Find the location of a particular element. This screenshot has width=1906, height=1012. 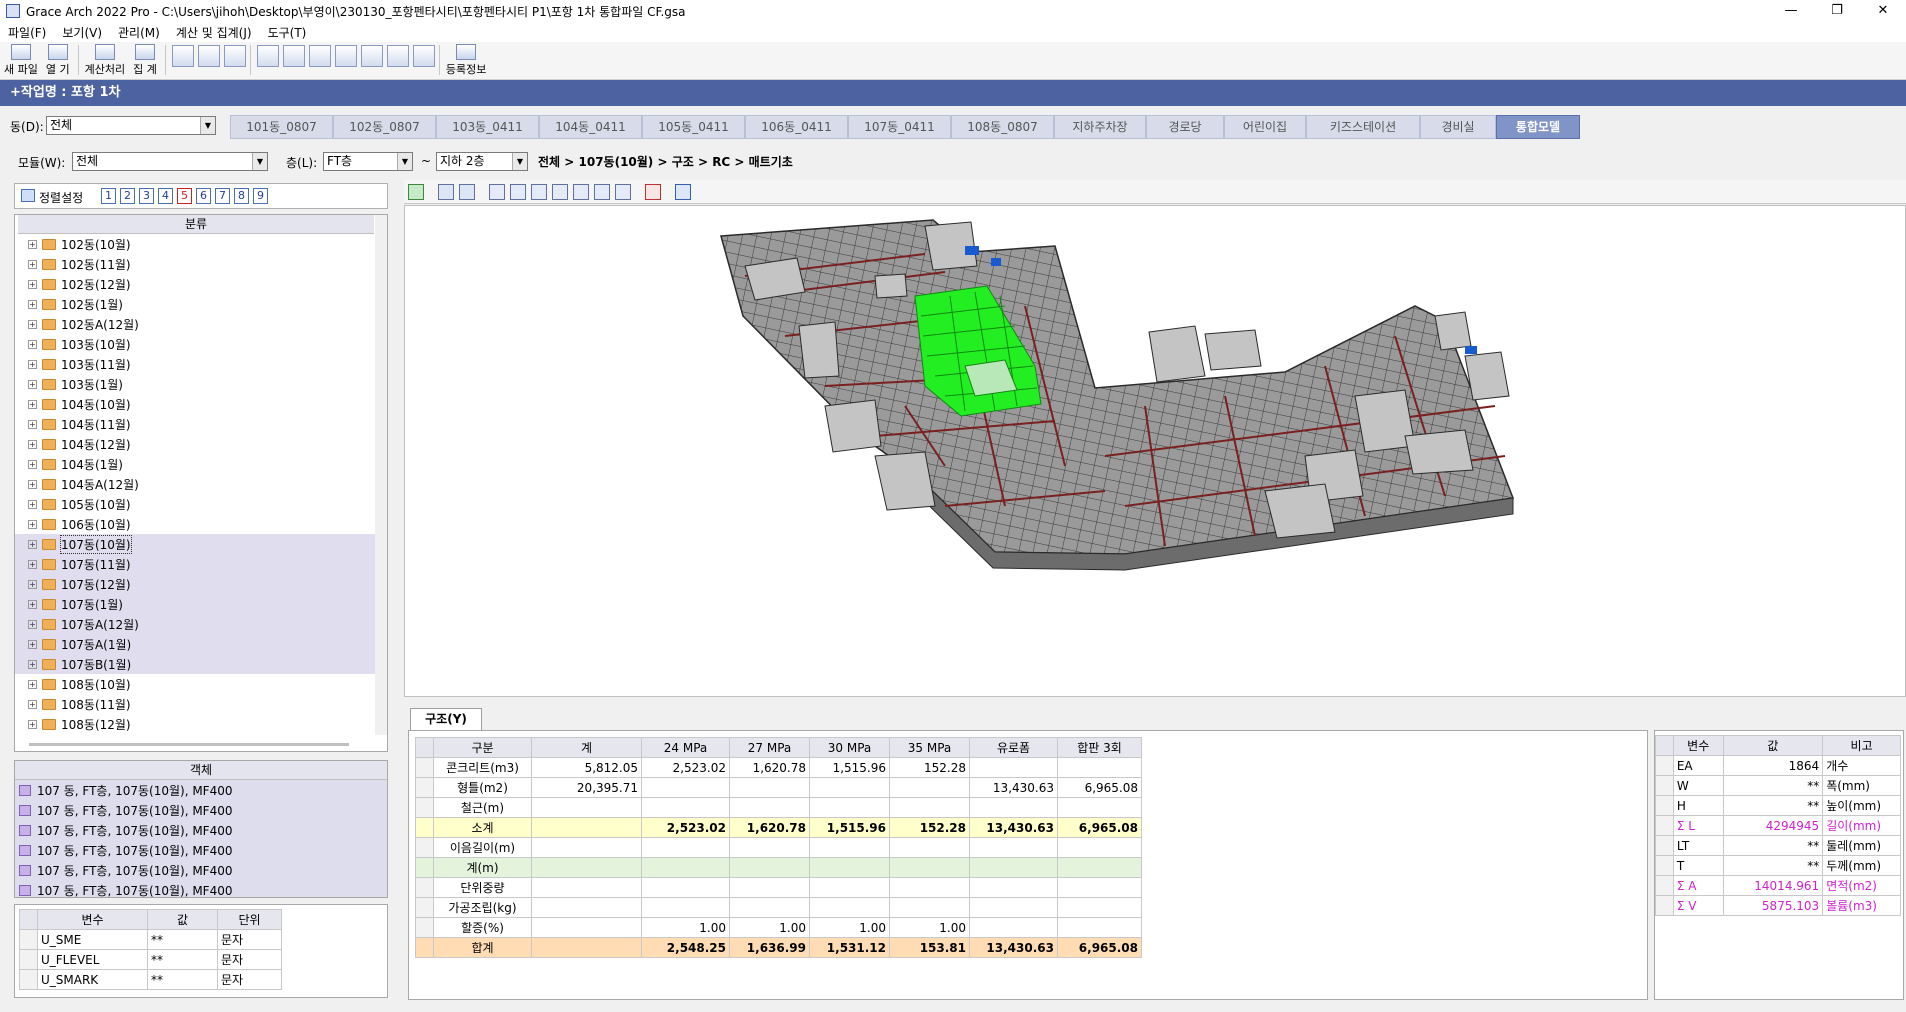

tree-item: +107동B(1월) is located at coordinates (201, 664).